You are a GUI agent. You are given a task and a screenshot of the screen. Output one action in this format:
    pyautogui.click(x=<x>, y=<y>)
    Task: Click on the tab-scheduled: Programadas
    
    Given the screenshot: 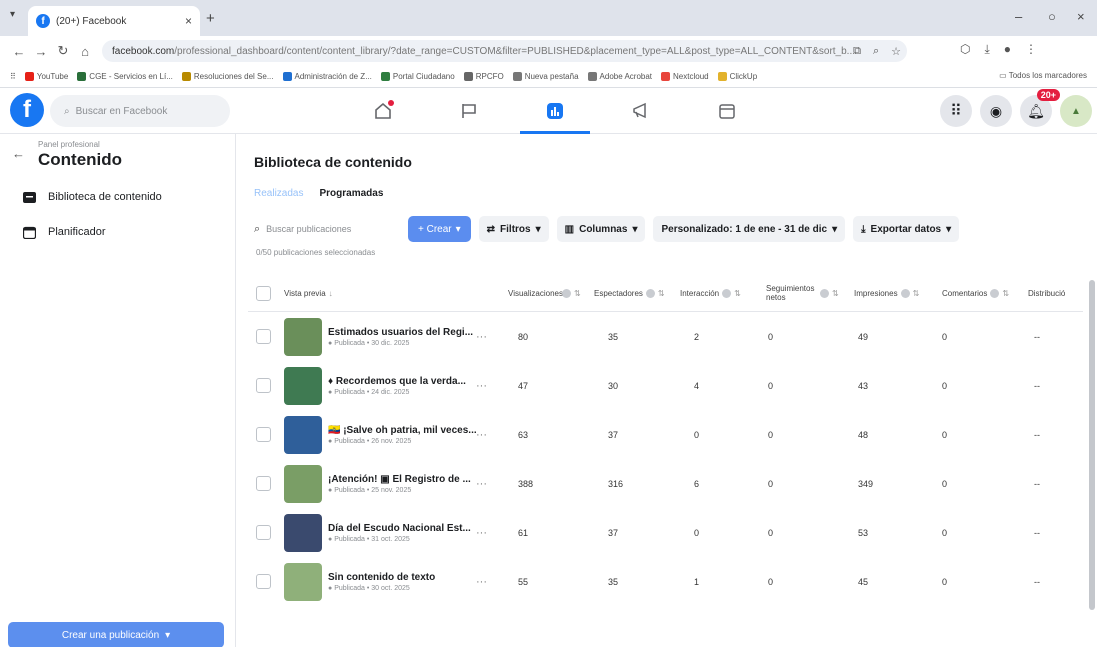 What is the action you would take?
    pyautogui.click(x=351, y=196)
    